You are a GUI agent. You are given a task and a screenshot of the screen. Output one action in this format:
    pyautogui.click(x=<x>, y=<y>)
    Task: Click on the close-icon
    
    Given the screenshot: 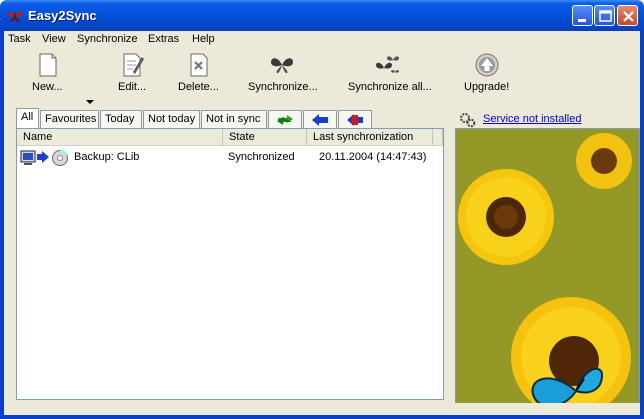 What is the action you would take?
    pyautogui.click(x=628, y=16)
    